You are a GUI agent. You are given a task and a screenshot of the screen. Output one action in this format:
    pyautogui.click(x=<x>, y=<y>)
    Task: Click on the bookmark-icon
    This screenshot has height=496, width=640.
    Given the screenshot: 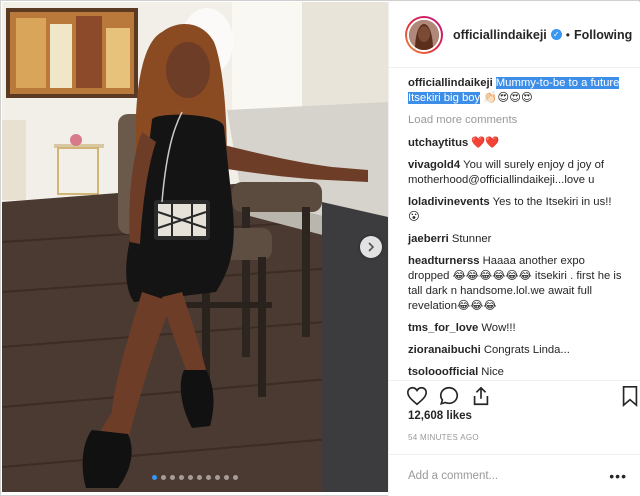 What is the action you would take?
    pyautogui.click(x=629, y=396)
    